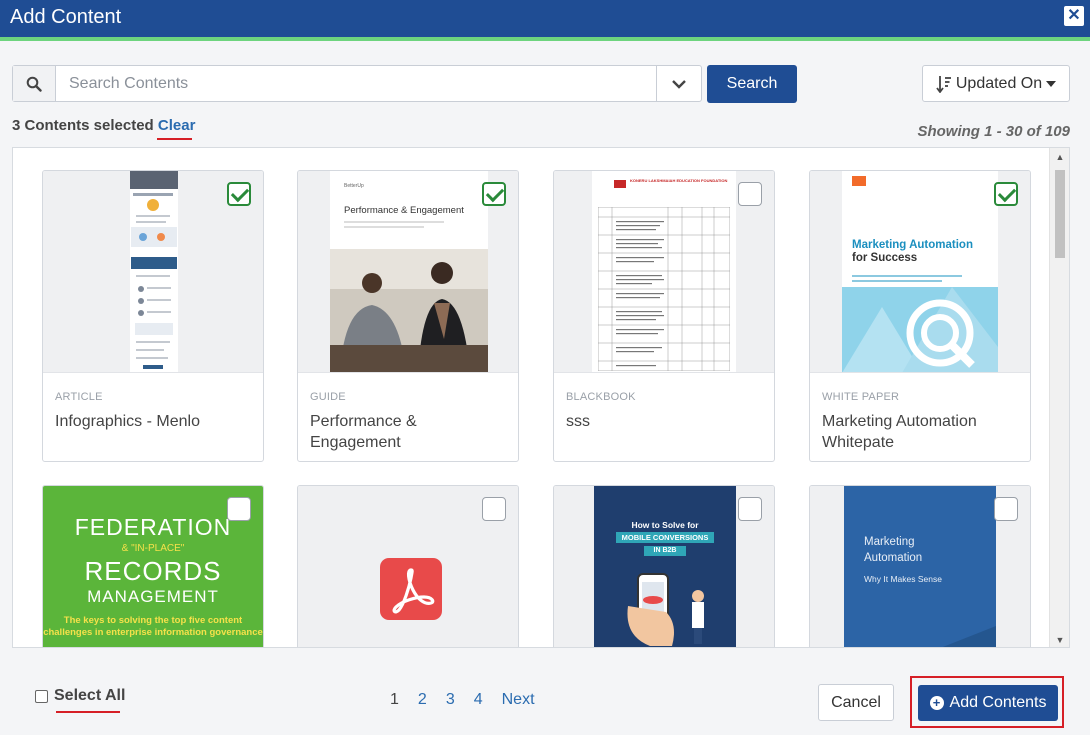  I want to click on thumb-line: Marketing, so click(889, 542).